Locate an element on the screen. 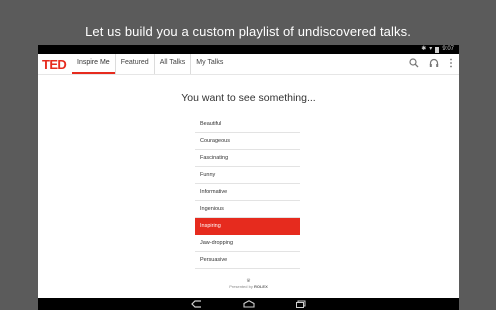 The height and width of the screenshot is (310, 496). status-icons: ✱ ▾ 9:07 is located at coordinates (437, 49).